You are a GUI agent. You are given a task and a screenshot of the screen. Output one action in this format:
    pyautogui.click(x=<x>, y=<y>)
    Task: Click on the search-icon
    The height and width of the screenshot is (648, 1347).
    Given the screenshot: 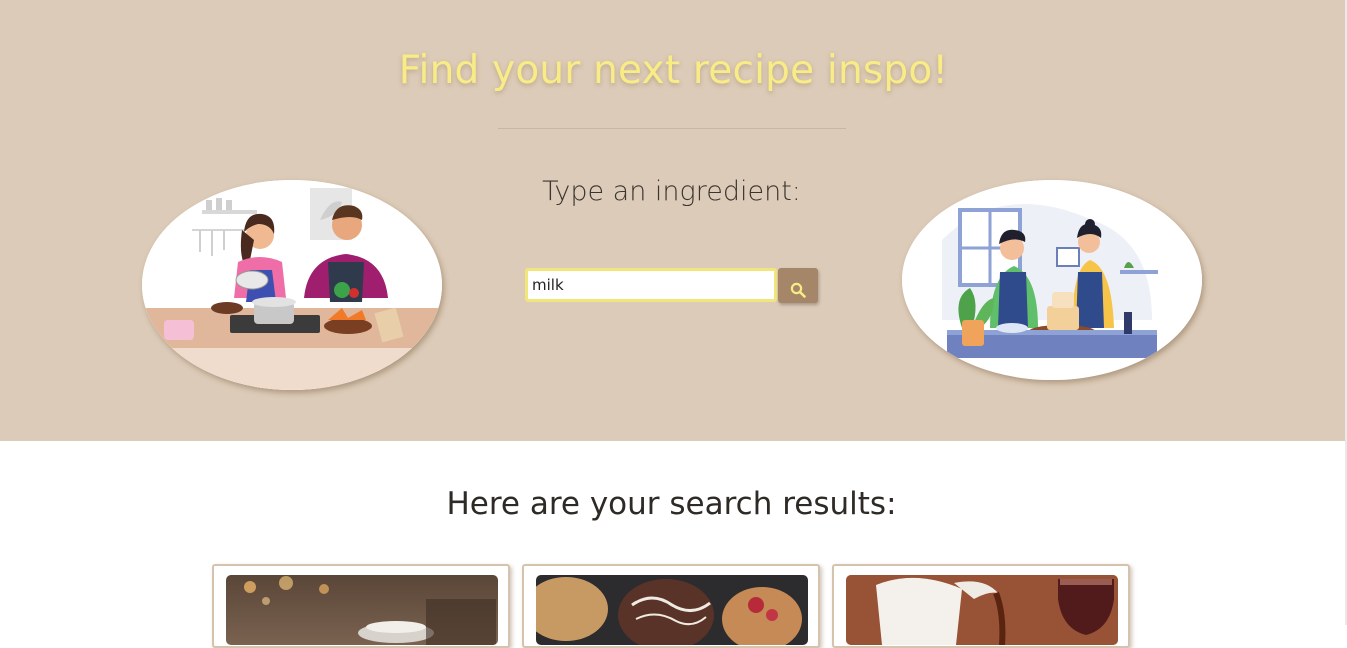 What is the action you would take?
    pyautogui.click(x=798, y=290)
    